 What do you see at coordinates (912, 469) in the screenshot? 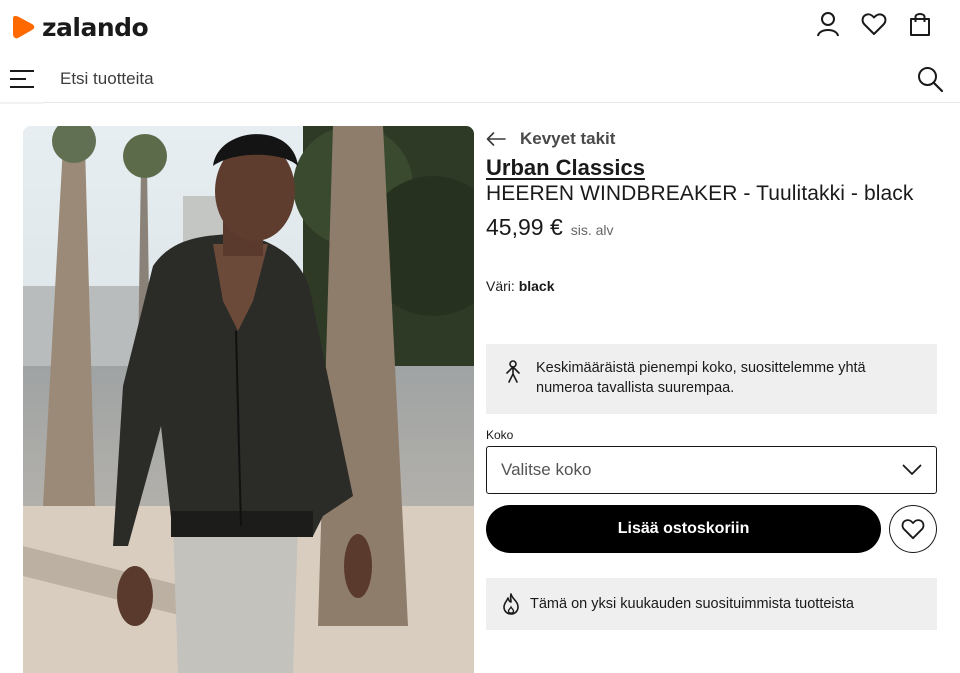
I see `chevron-down-icon` at bounding box center [912, 469].